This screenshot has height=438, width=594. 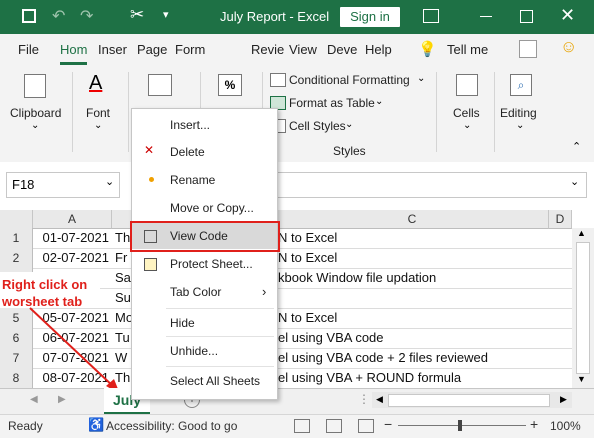 I want to click on font-icon: A, so click(x=95, y=83).